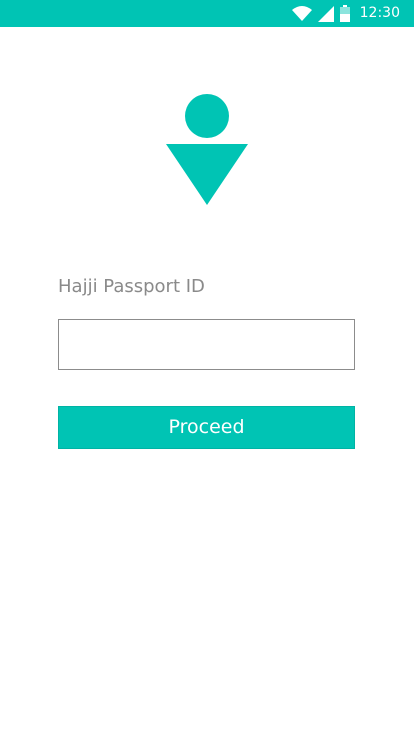 The width and height of the screenshot is (414, 736). What do you see at coordinates (325, 13) in the screenshot?
I see `cell-signal-icon` at bounding box center [325, 13].